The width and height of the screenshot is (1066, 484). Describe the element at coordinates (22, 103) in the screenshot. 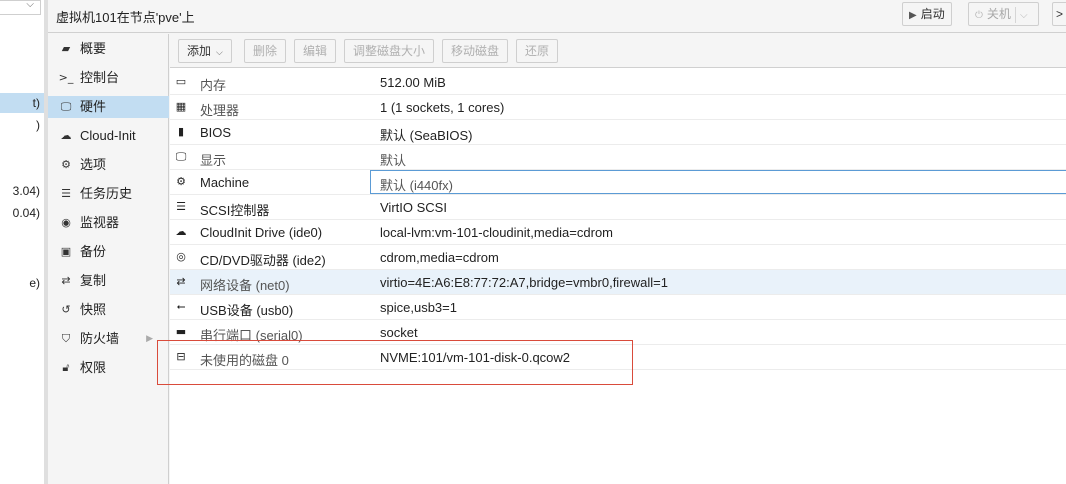

I see `tree-item: t)` at that location.